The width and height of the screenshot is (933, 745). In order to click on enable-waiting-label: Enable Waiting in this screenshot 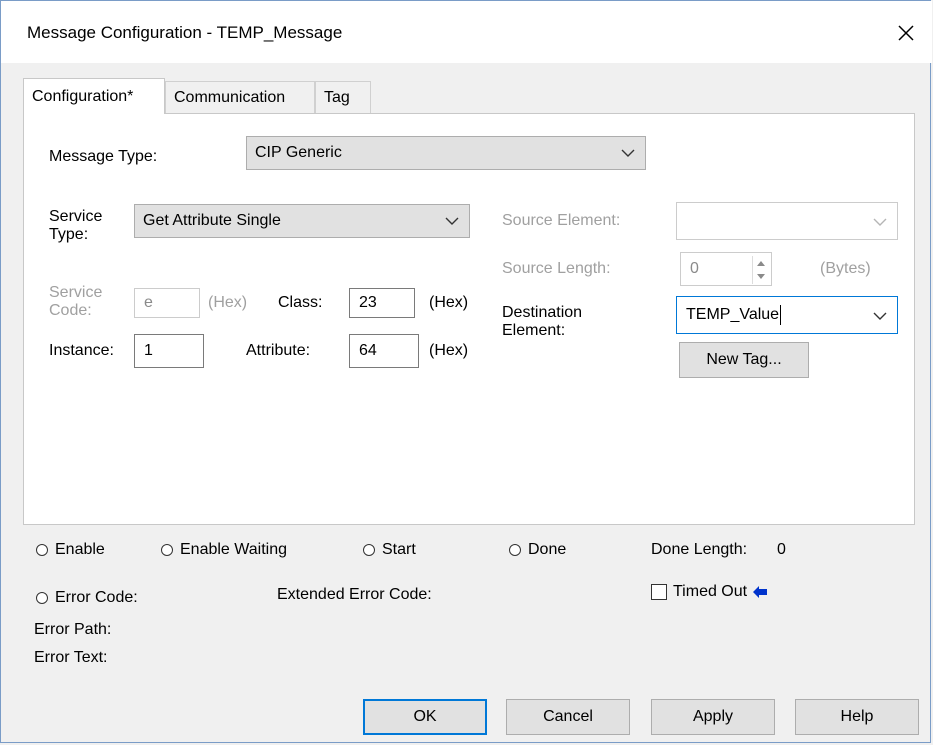, I will do `click(234, 549)`.